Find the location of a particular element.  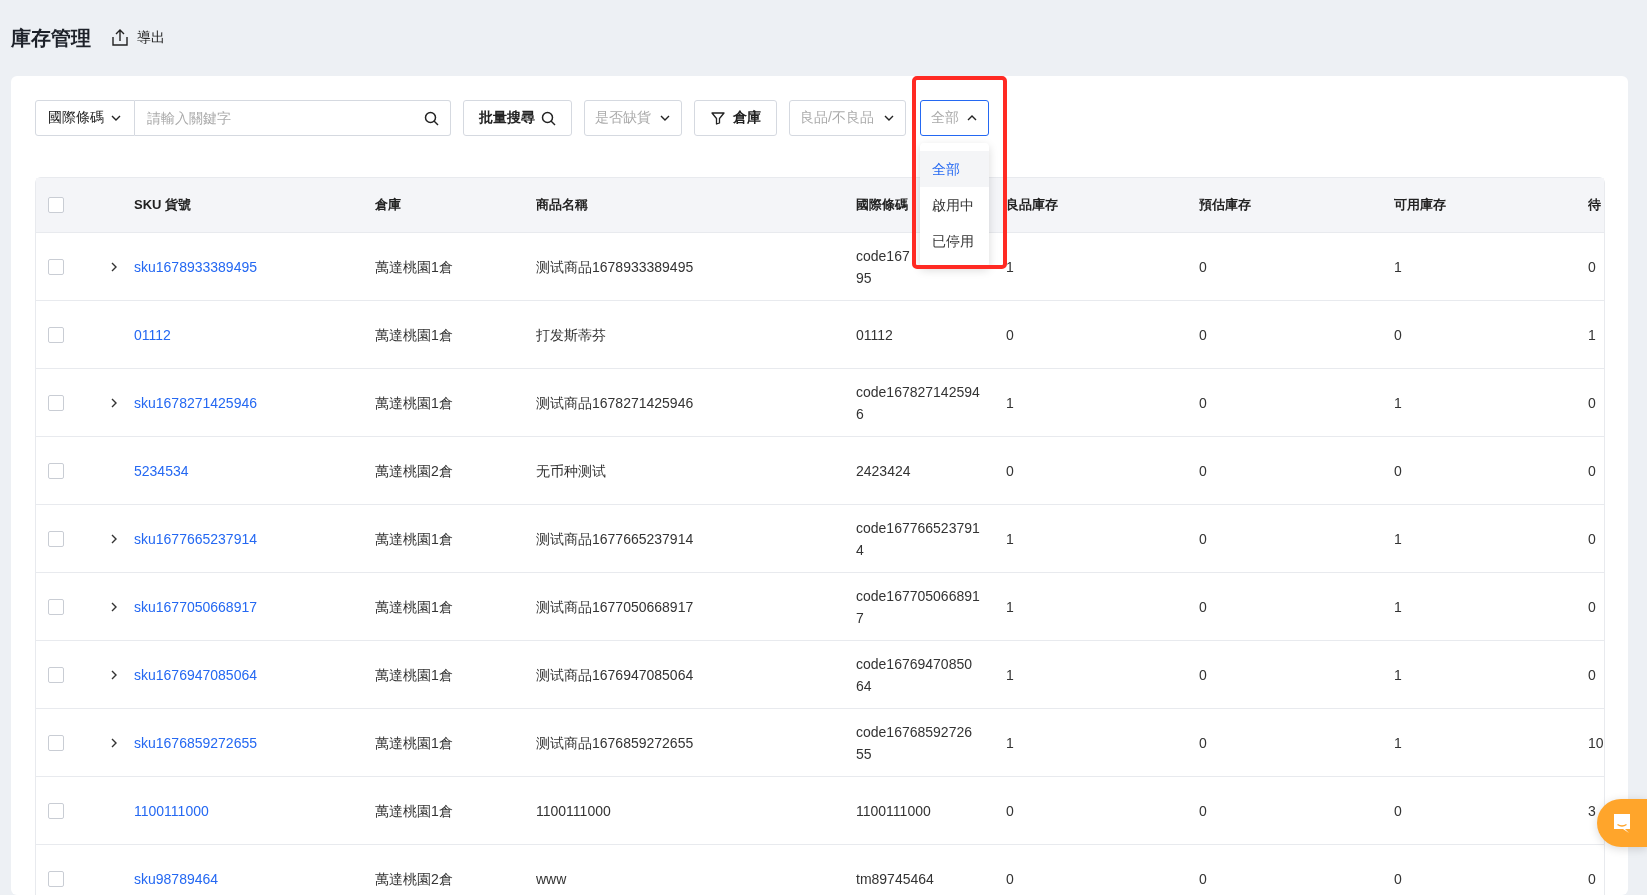

table-cell-text: www is located at coordinates (551, 879).